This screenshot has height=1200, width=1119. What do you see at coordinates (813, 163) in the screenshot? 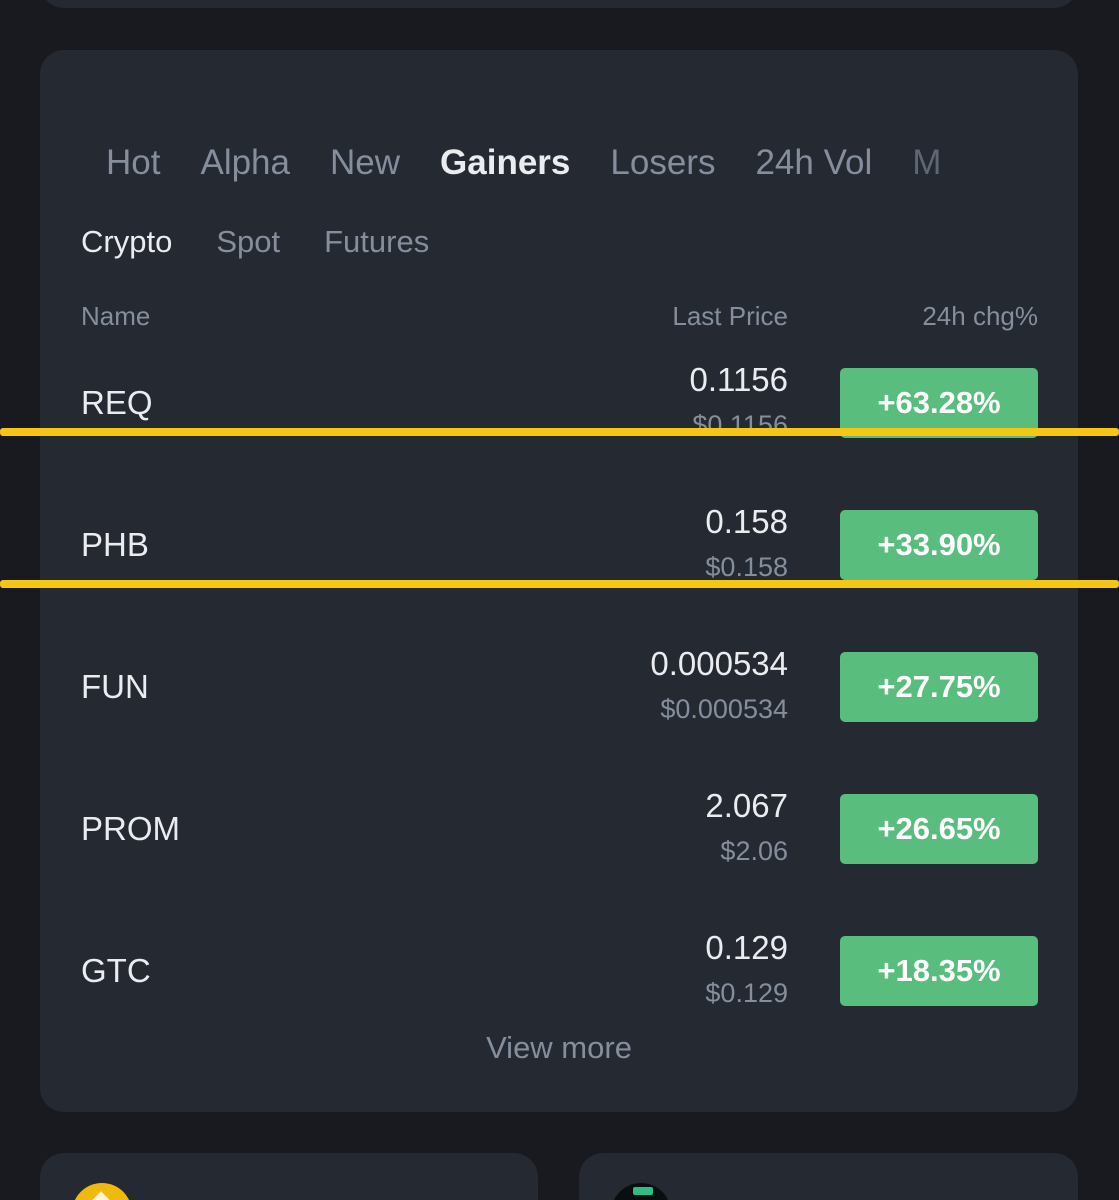
I see `tab-24h-vol: 24h Vol` at bounding box center [813, 163].